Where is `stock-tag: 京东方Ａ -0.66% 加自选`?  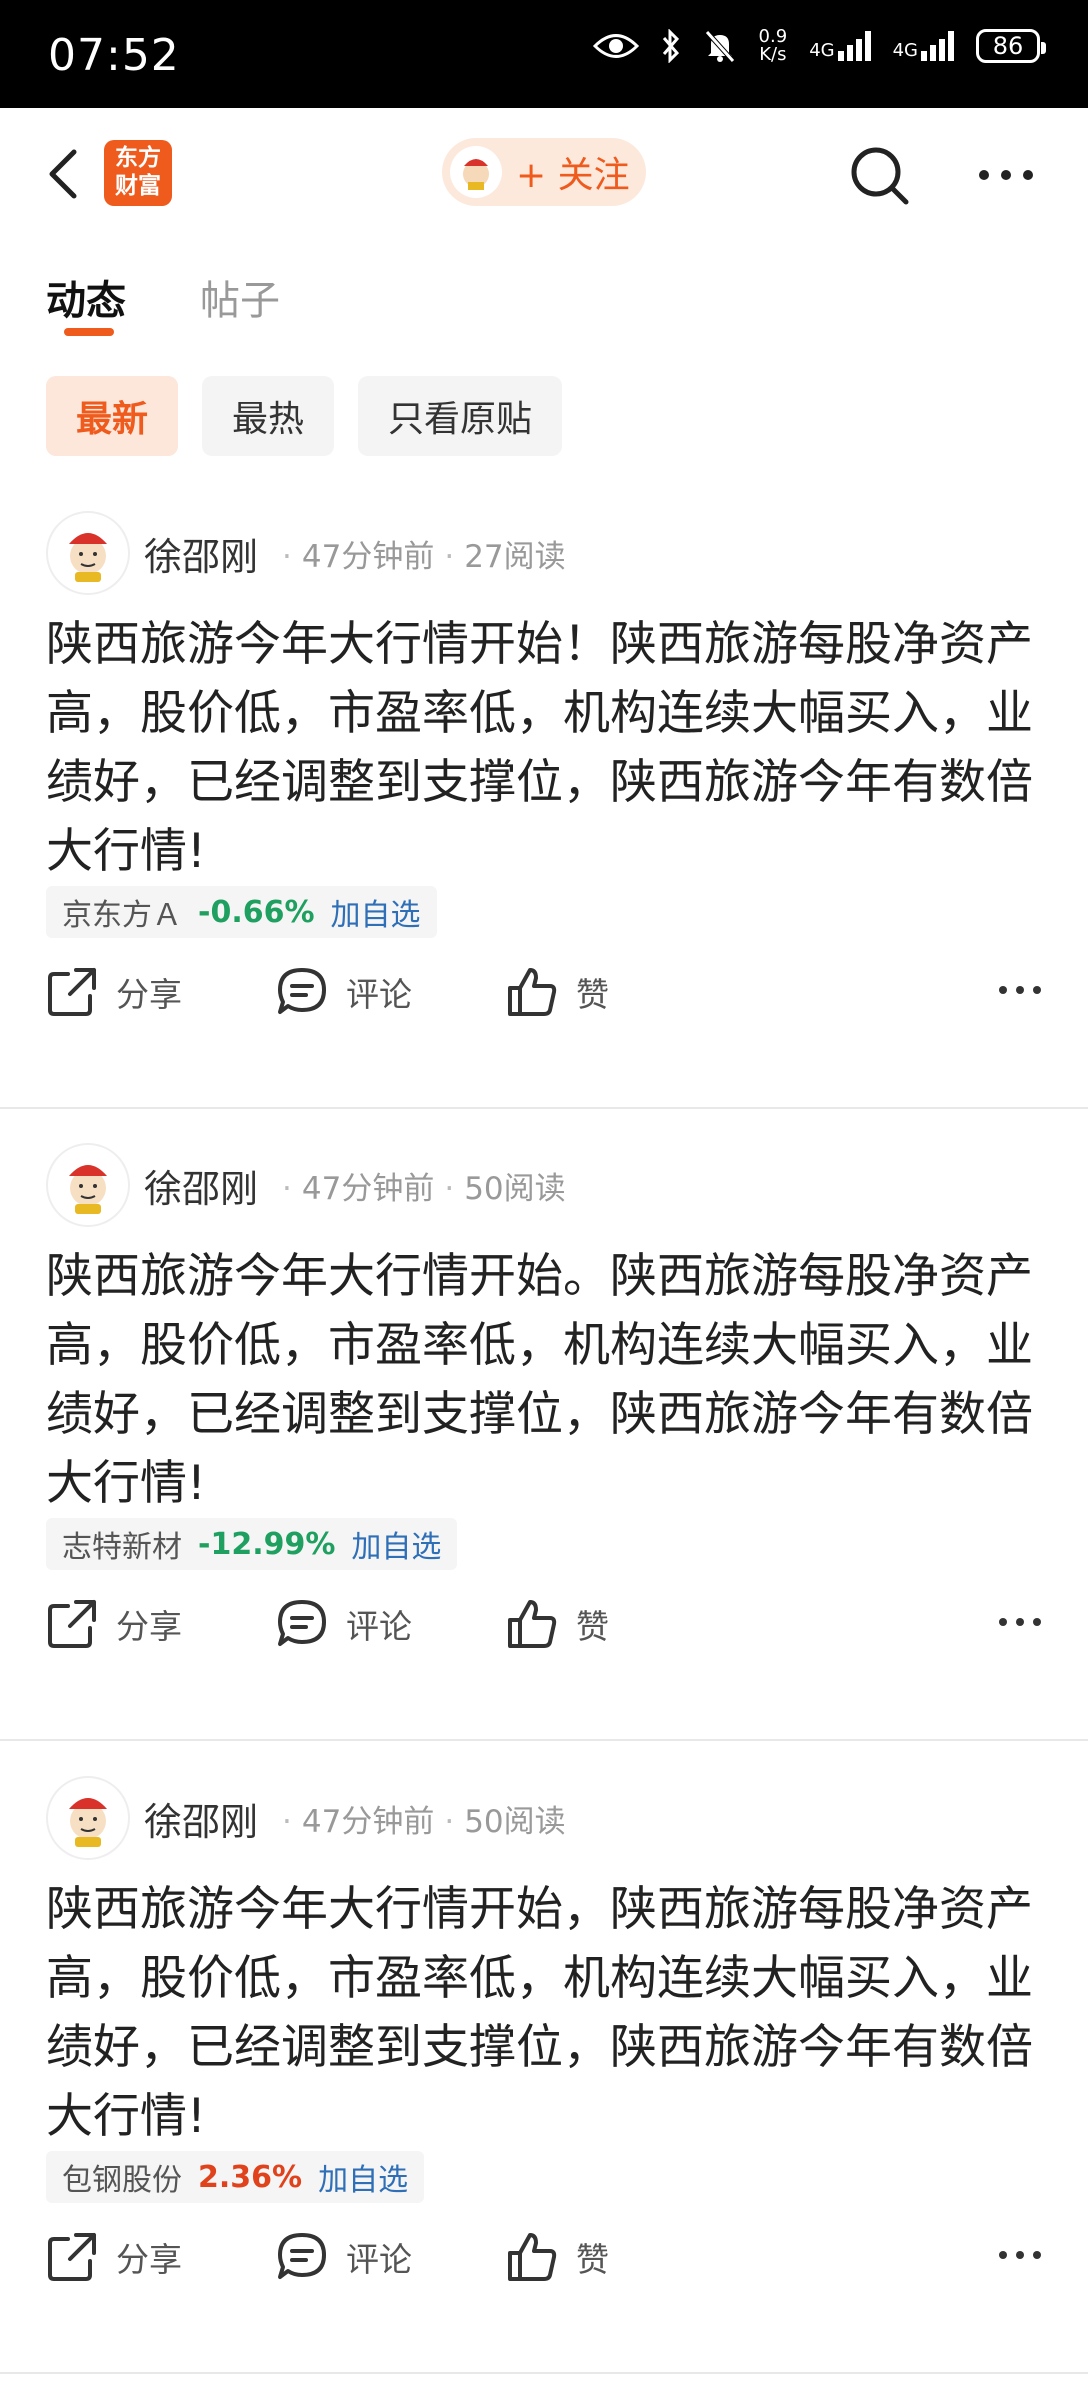
stock-tag: 京东方Ａ -0.66% 加自选 is located at coordinates (241, 912).